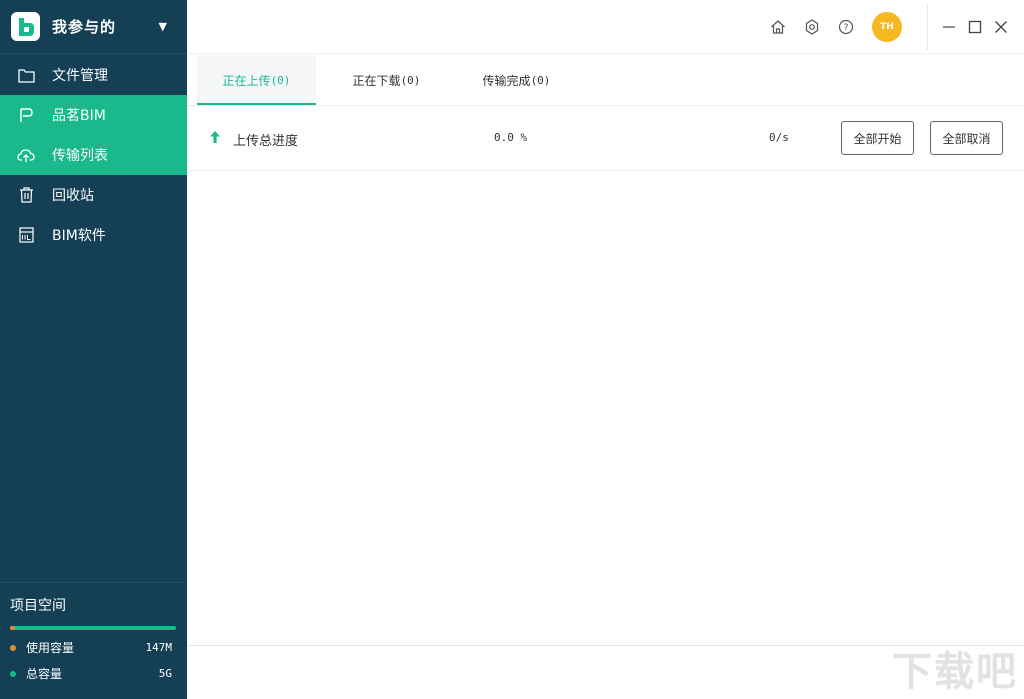  What do you see at coordinates (44, 674) in the screenshot?
I see `total-capacity-label: 总容量` at bounding box center [44, 674].